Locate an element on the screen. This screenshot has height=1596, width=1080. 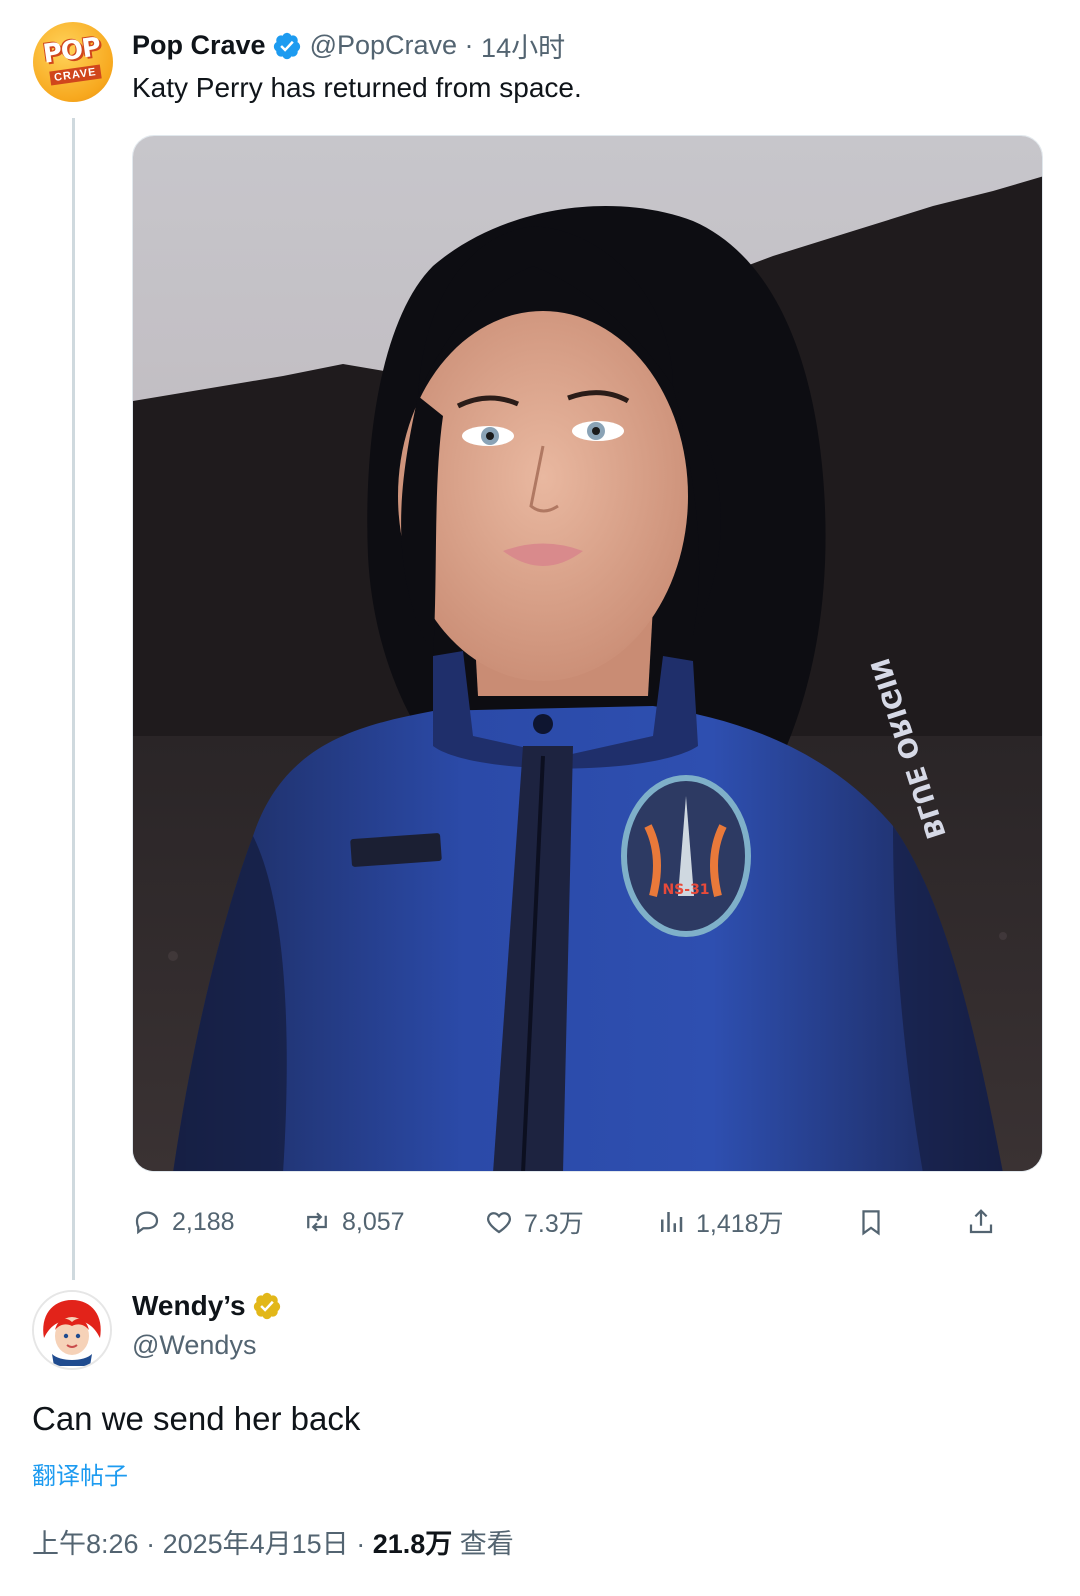
popcrave-avatar: POP CRAVE is located at coordinates (73, 62).